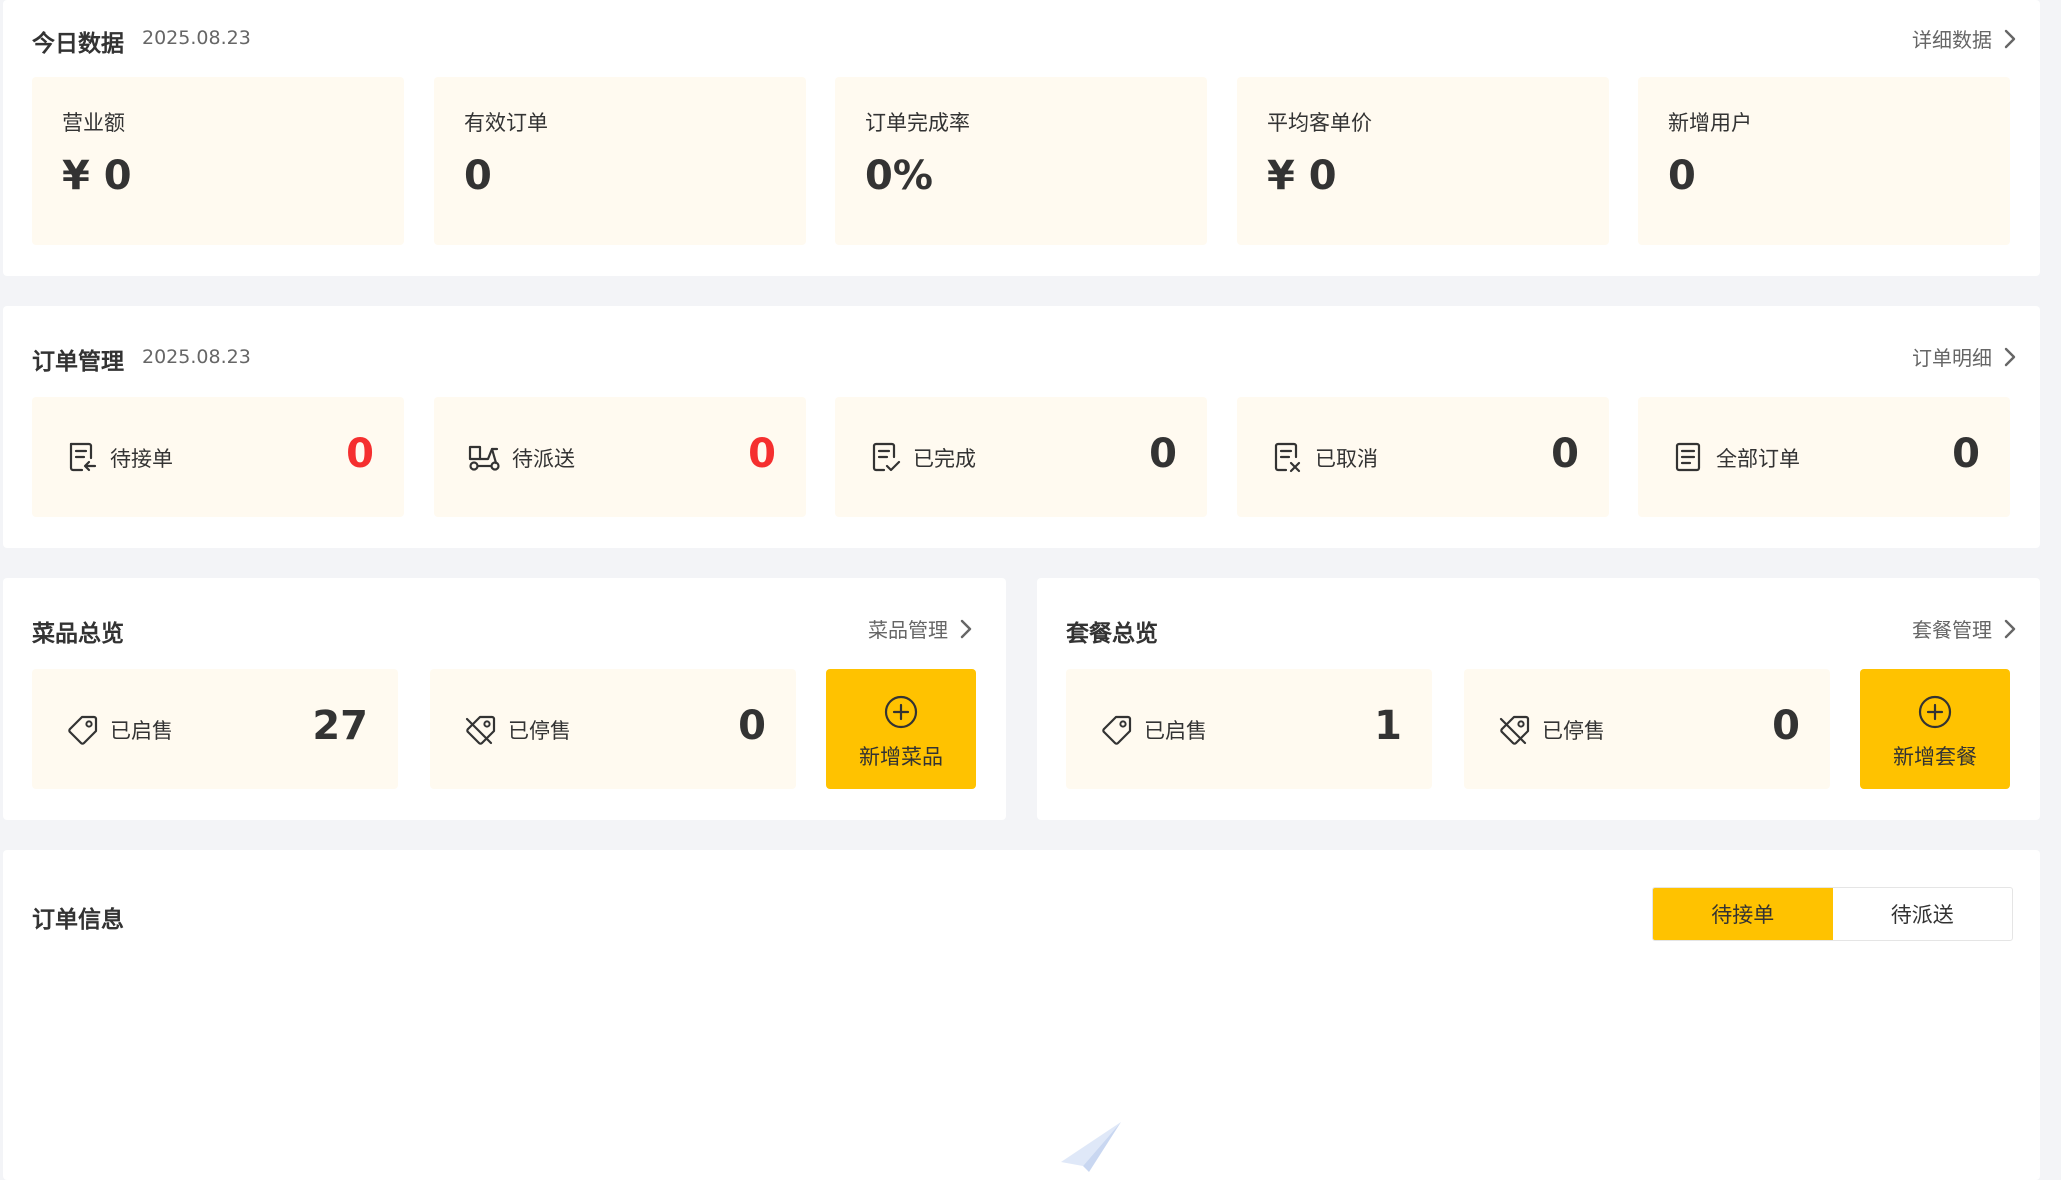 The image size is (2061, 1180). Describe the element at coordinates (543, 459) in the screenshot. I see `order-label: 待派送` at that location.